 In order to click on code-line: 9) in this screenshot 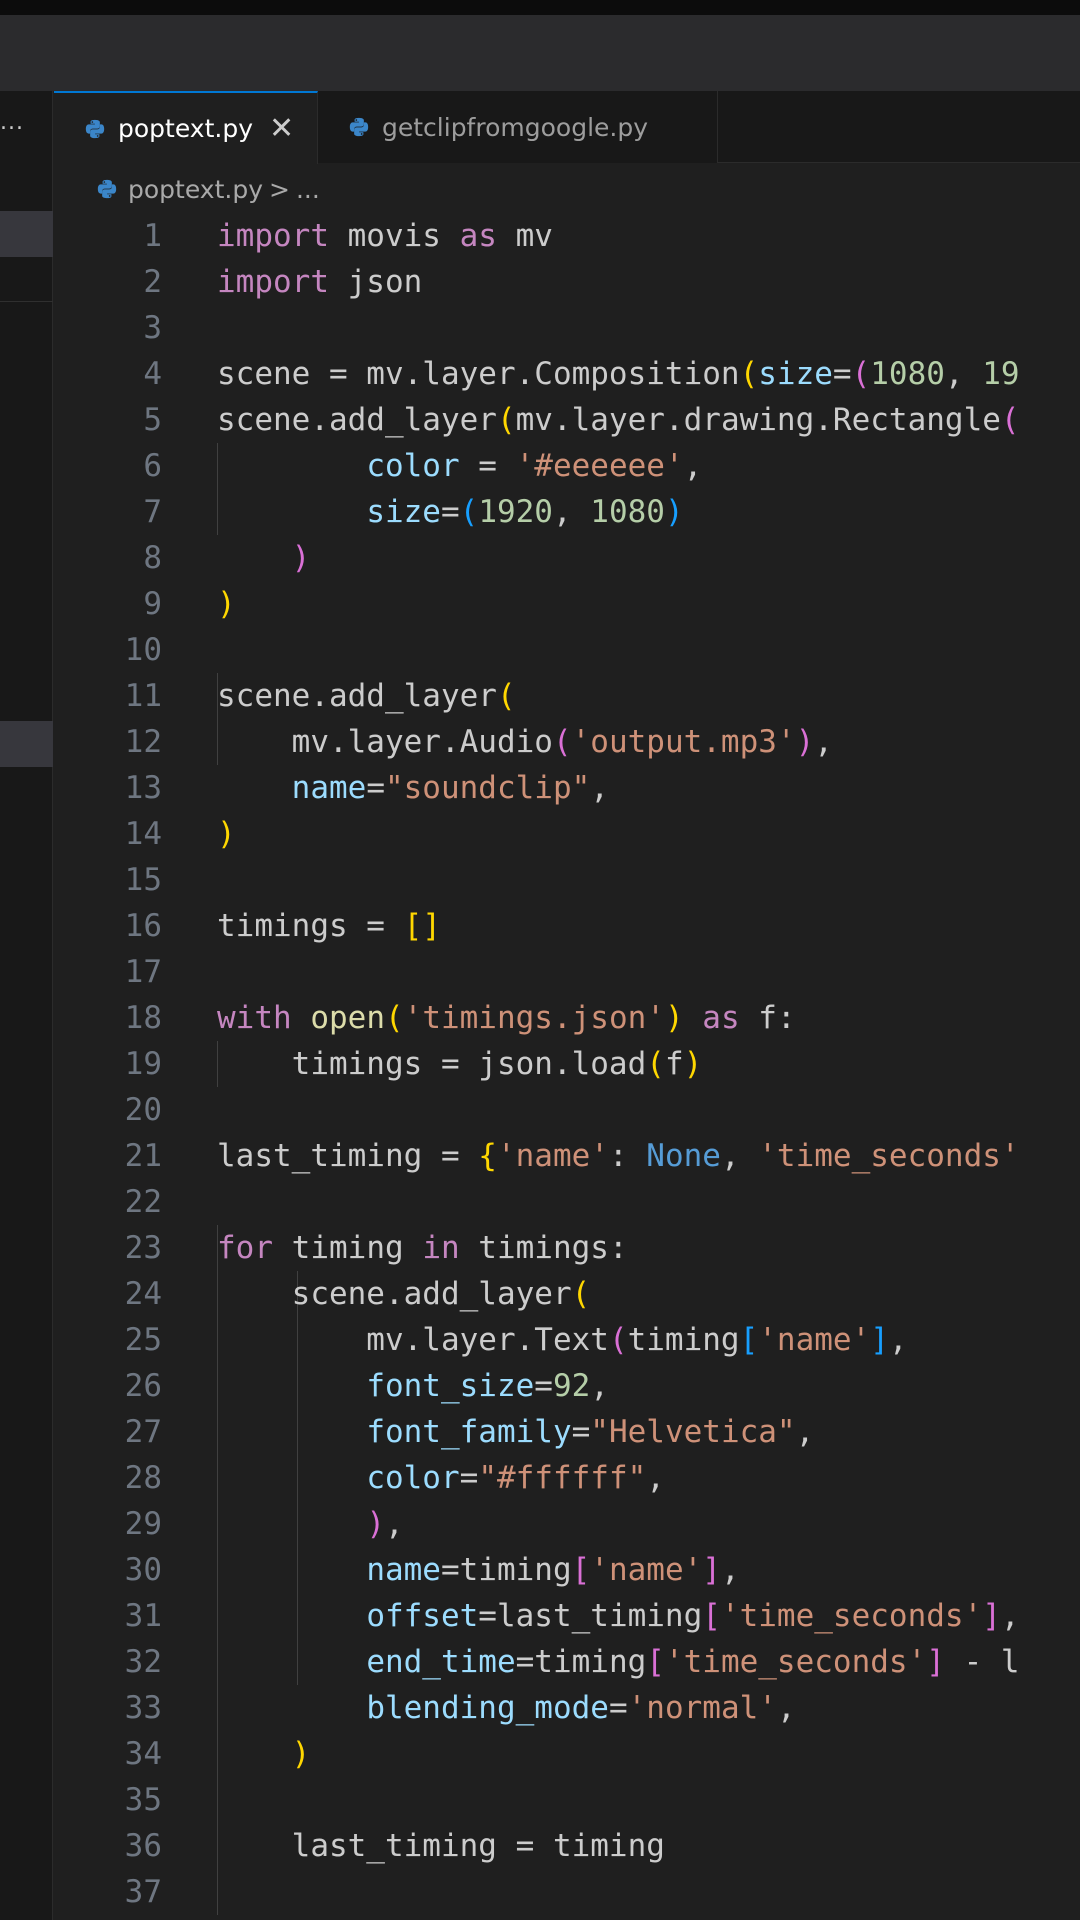, I will do `click(567, 604)`.